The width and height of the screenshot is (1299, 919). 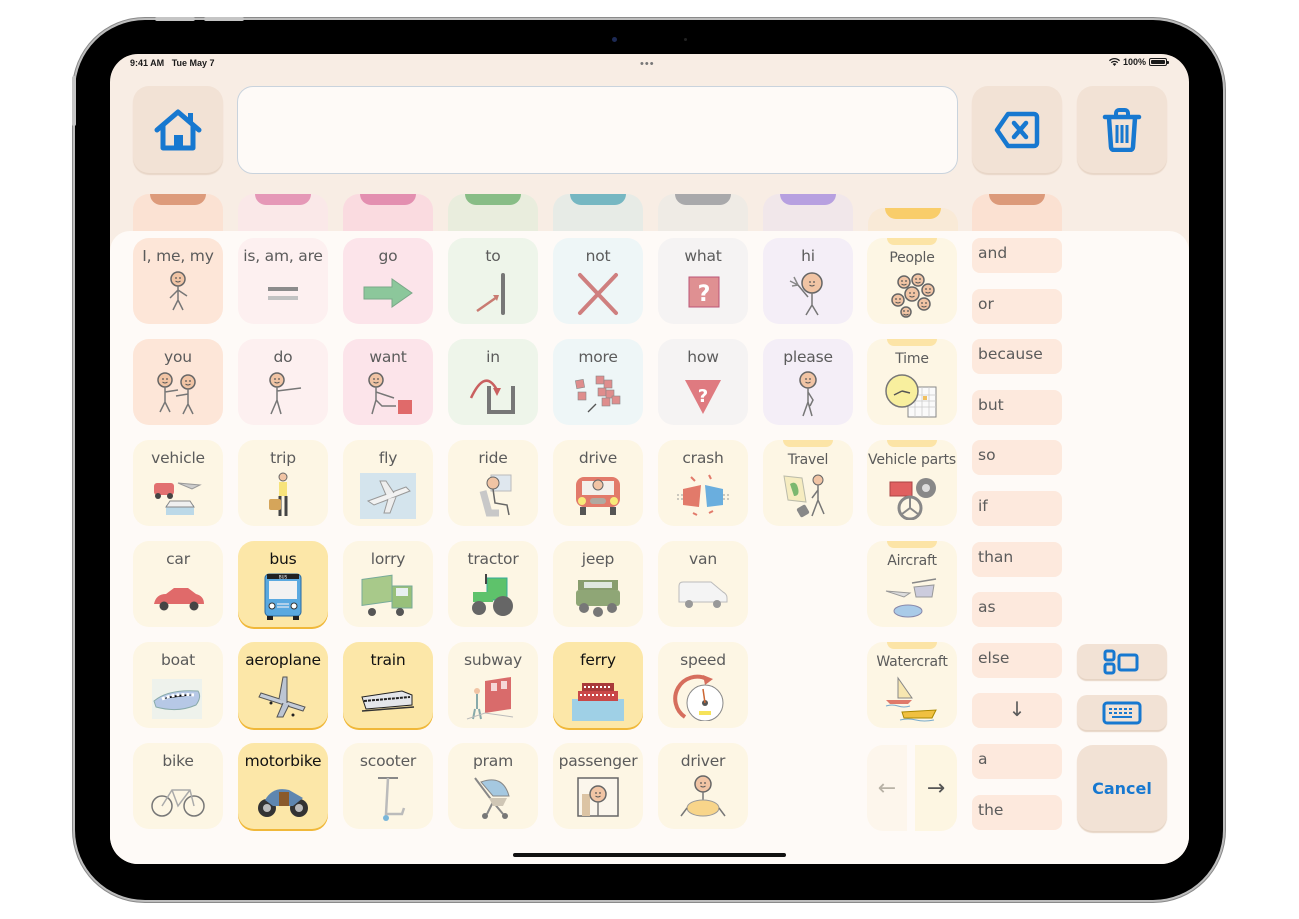 I want to click on symbol-cell-jeep: jeep, so click(x=598, y=584).